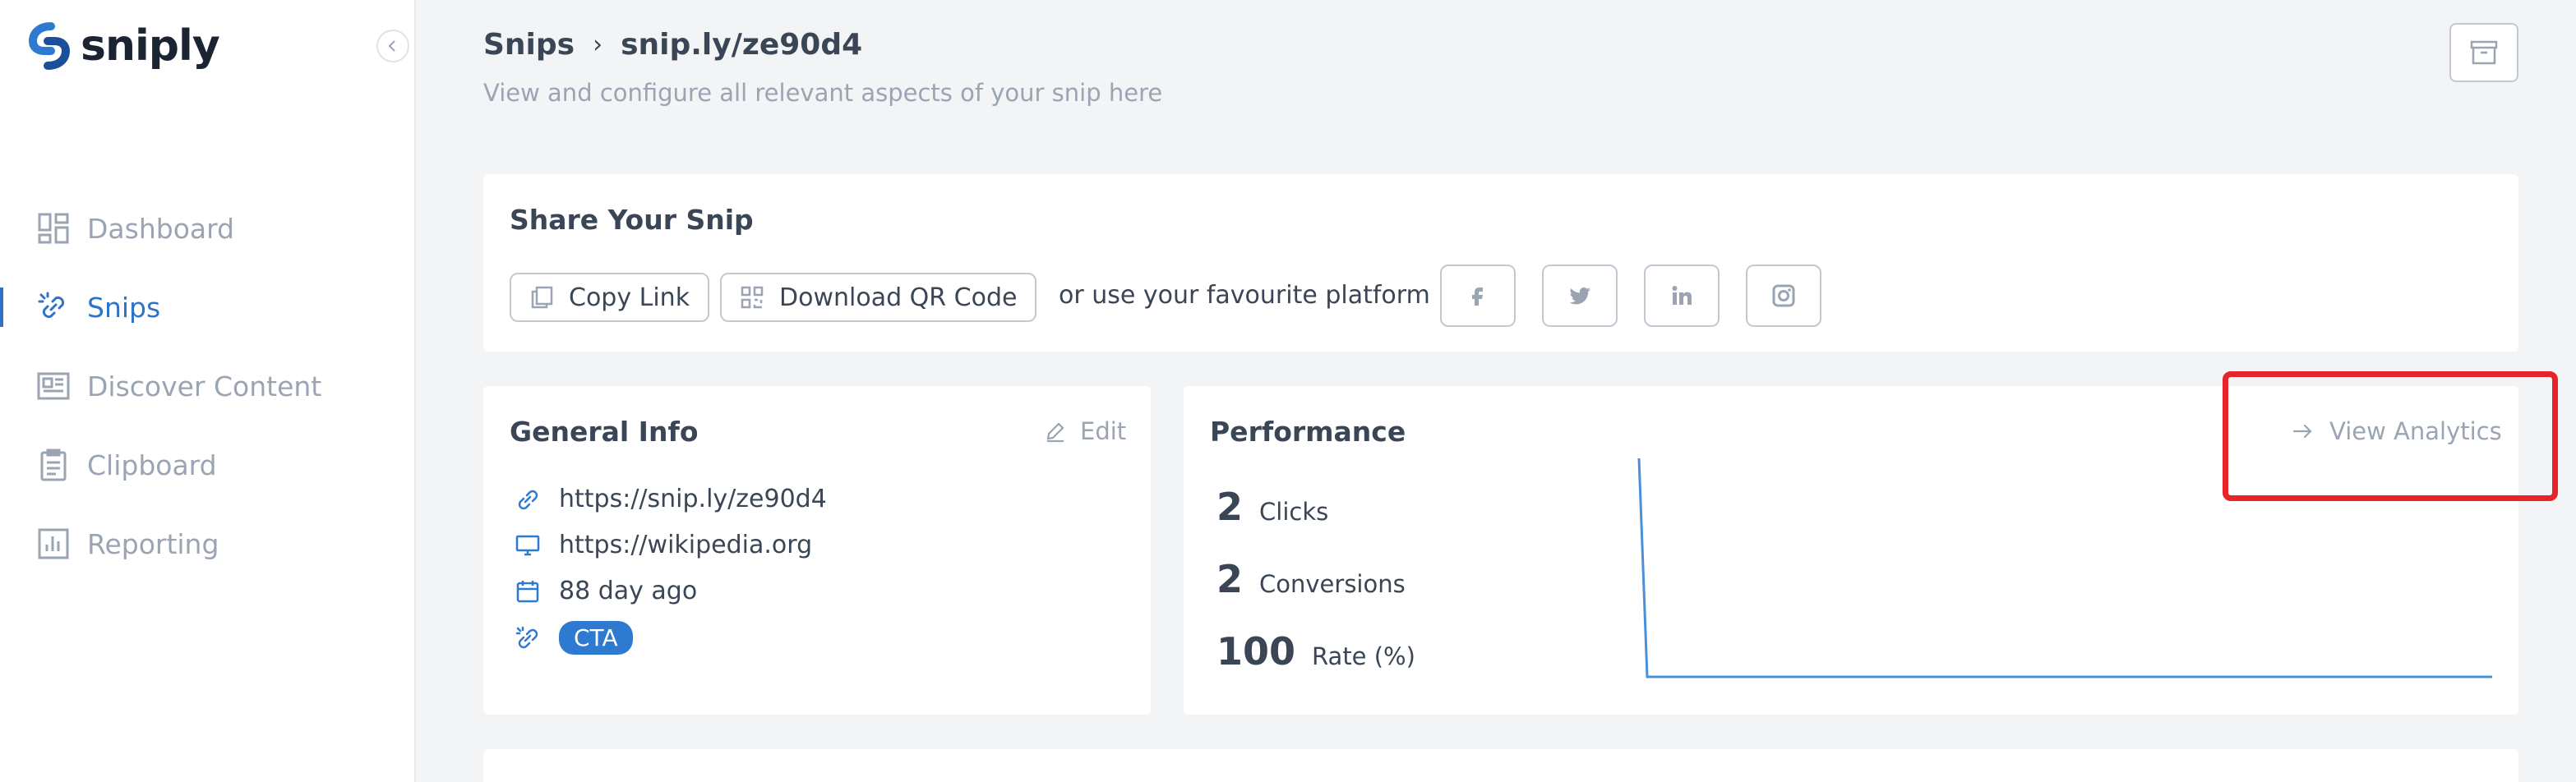 The width and height of the screenshot is (2576, 782). I want to click on breadcrumb-current: snip.ly/ze90d4, so click(742, 45).